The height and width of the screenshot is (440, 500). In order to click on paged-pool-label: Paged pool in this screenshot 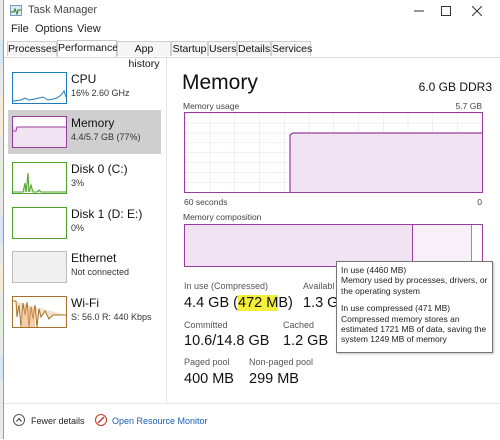, I will do `click(207, 362)`.